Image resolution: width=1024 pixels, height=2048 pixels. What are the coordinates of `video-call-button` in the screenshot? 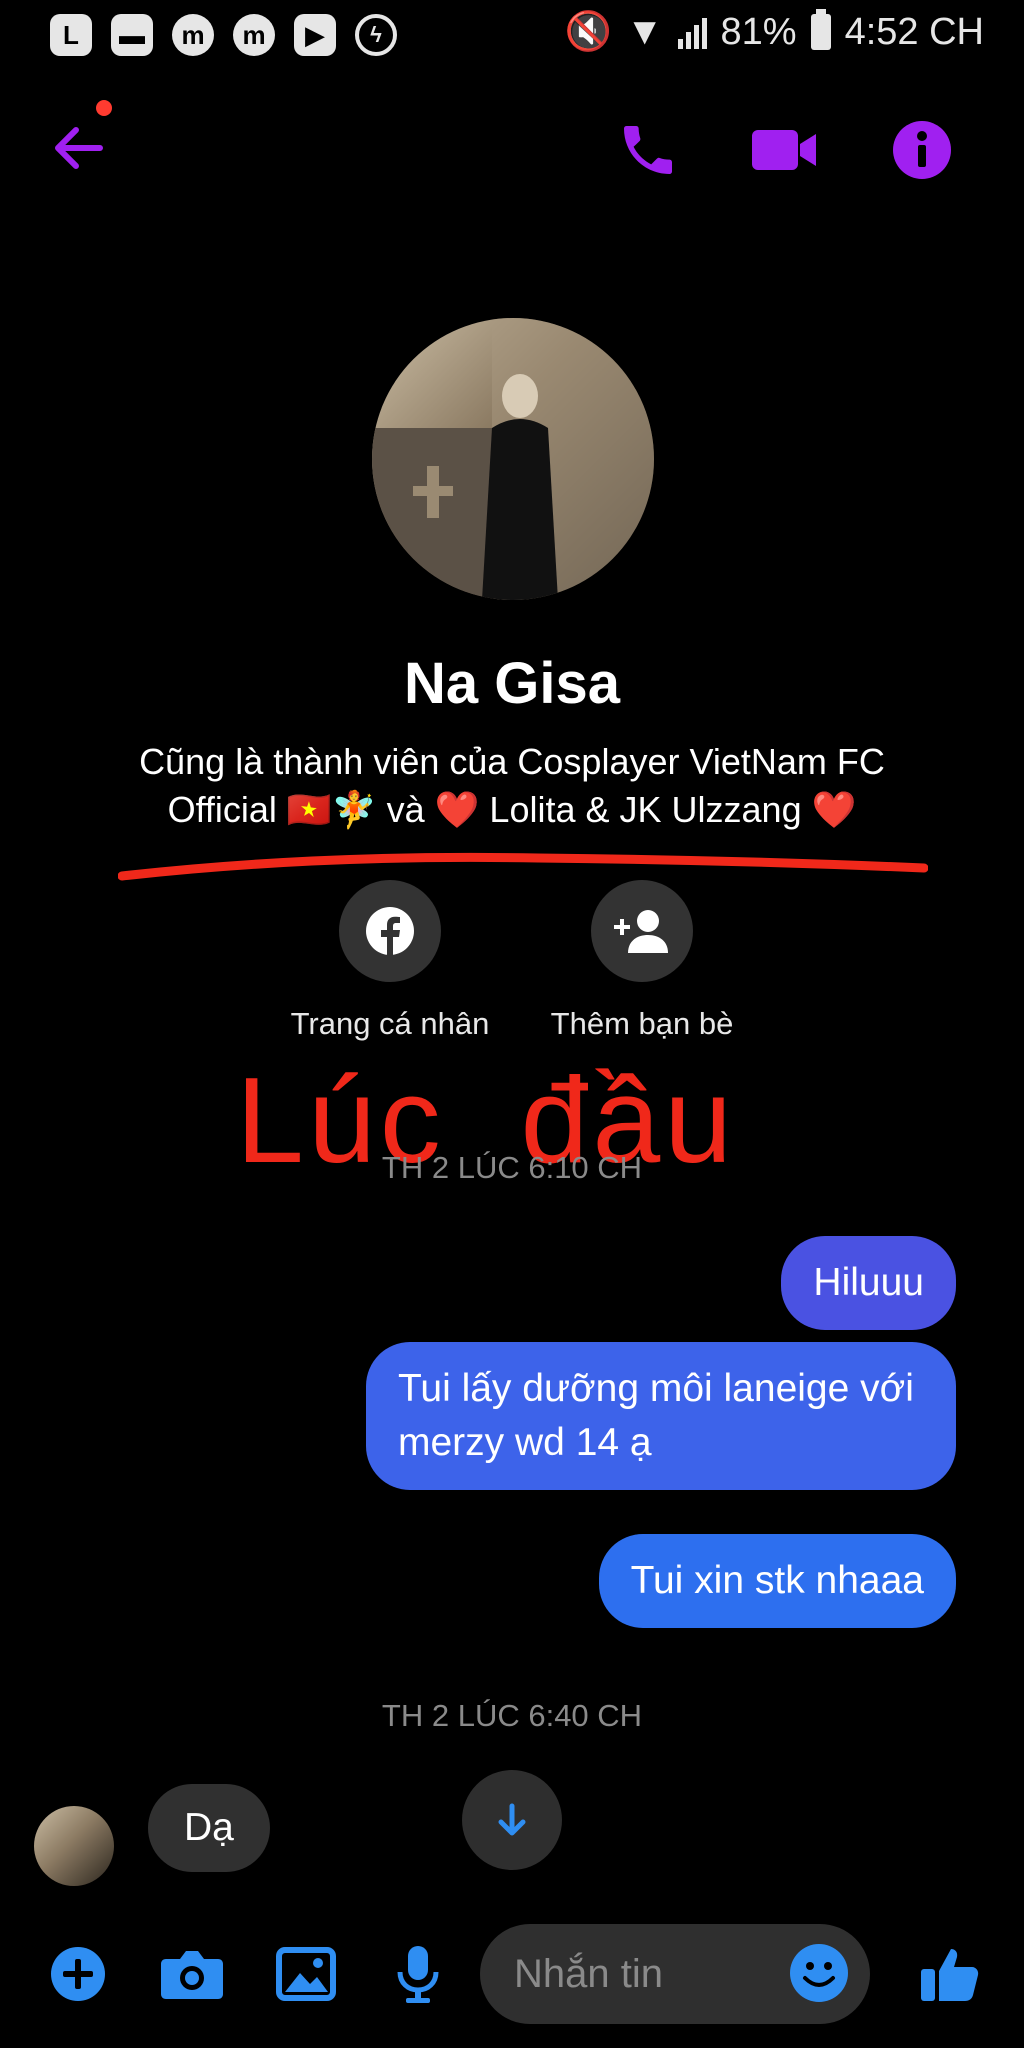 It's located at (783, 150).